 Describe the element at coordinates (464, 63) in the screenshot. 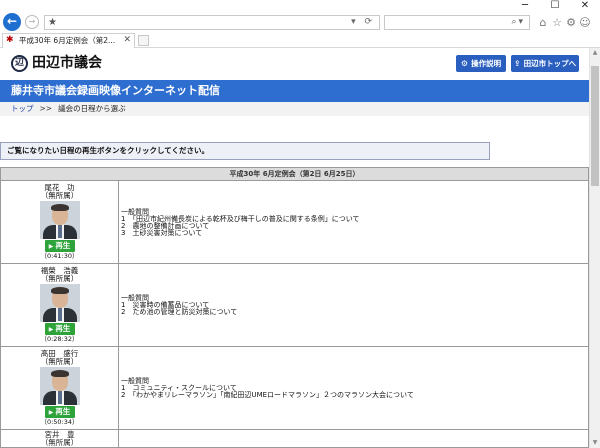

I see `gear-icon: ⚙` at that location.